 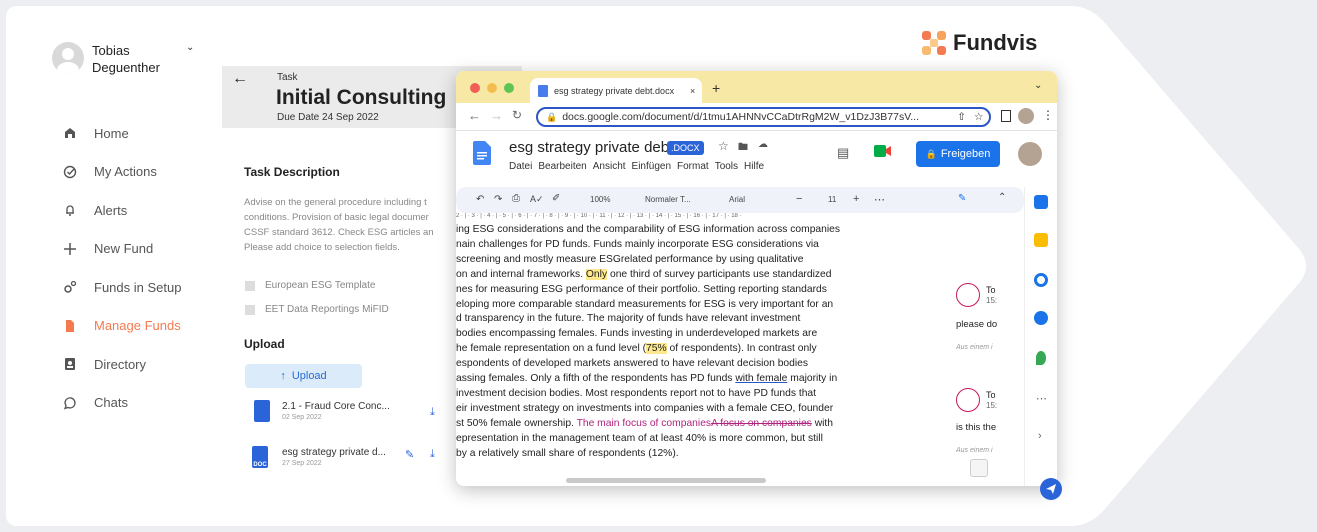 I want to click on profile-avatar, so click(x=1026, y=116).